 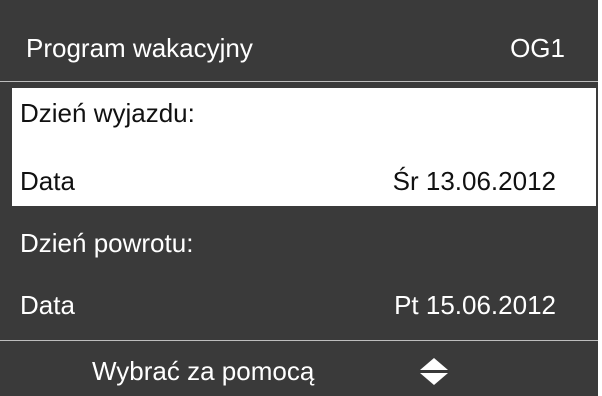 What do you see at coordinates (107, 113) in the screenshot?
I see `departure-day-label: Dzień wyjazdu:` at bounding box center [107, 113].